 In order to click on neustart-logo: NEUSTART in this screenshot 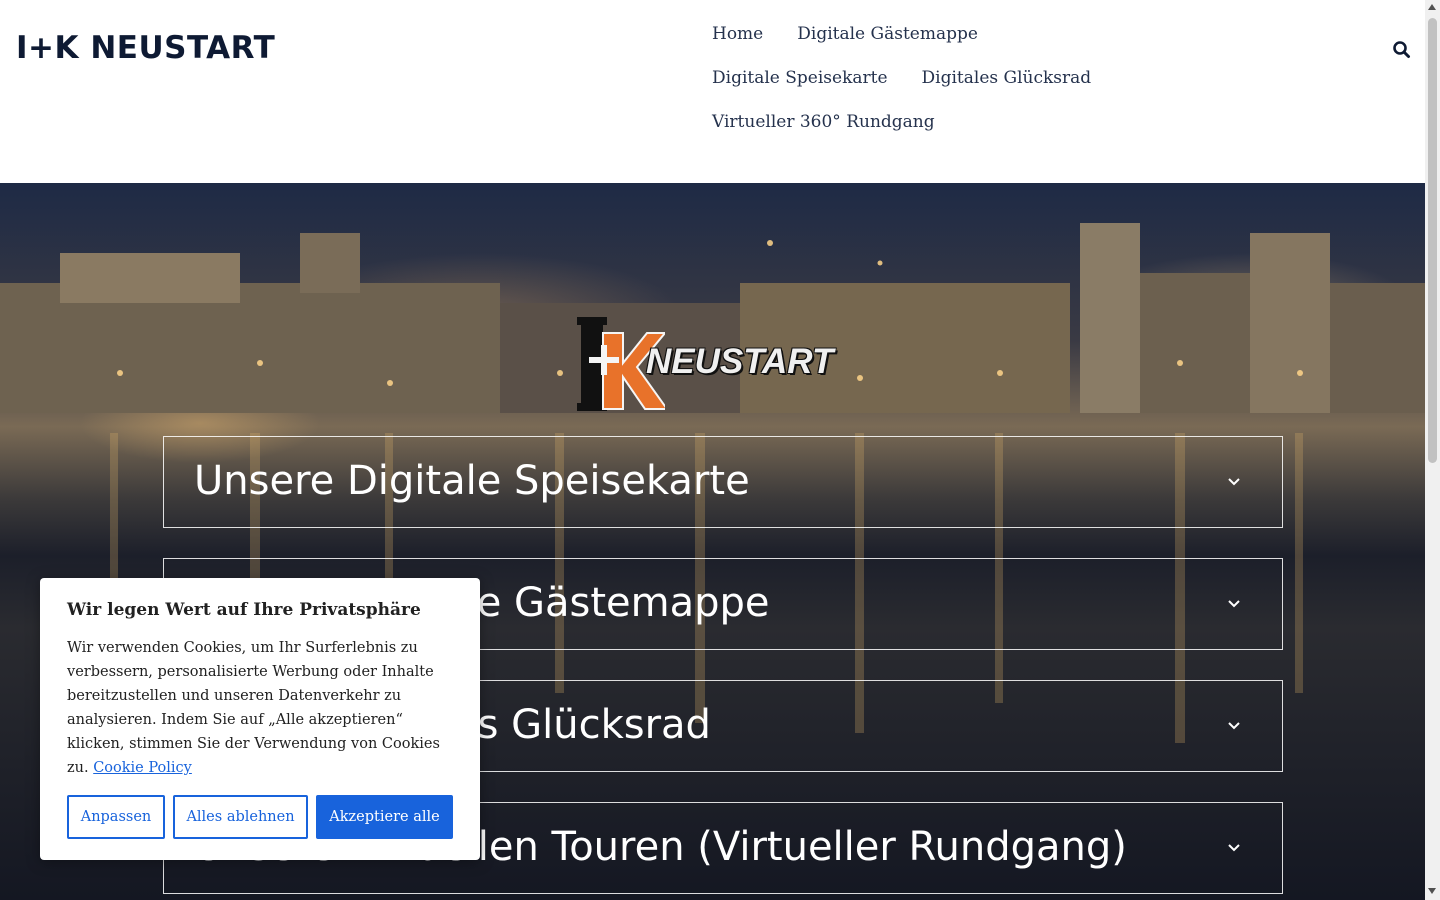, I will do `click(717, 363)`.